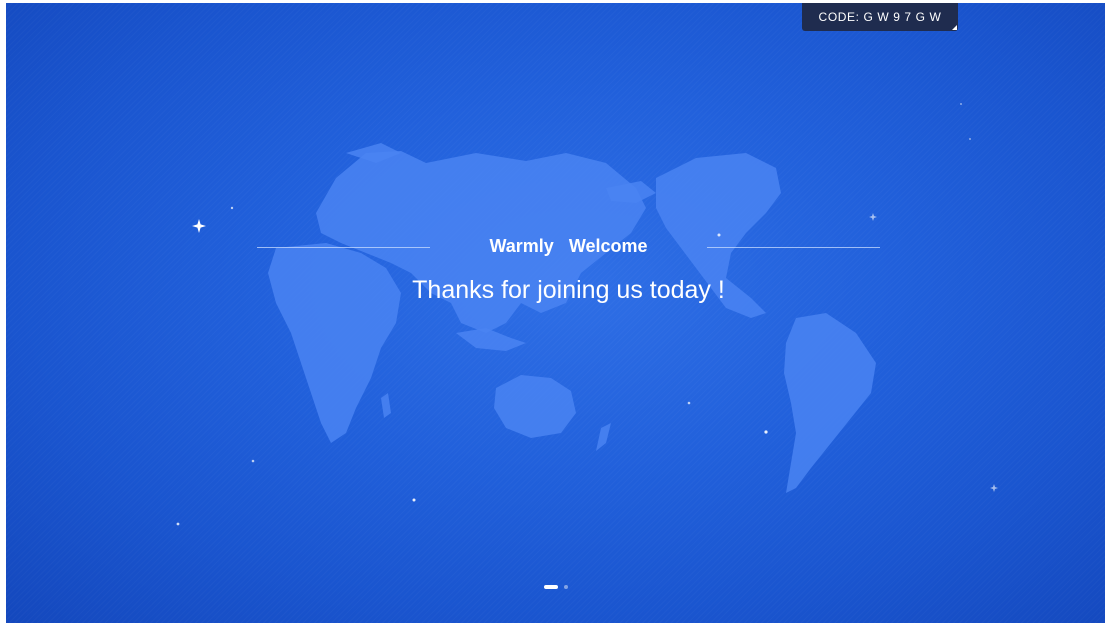 The width and height of the screenshot is (1110, 626). I want to click on title-divider-left, so click(343, 247).